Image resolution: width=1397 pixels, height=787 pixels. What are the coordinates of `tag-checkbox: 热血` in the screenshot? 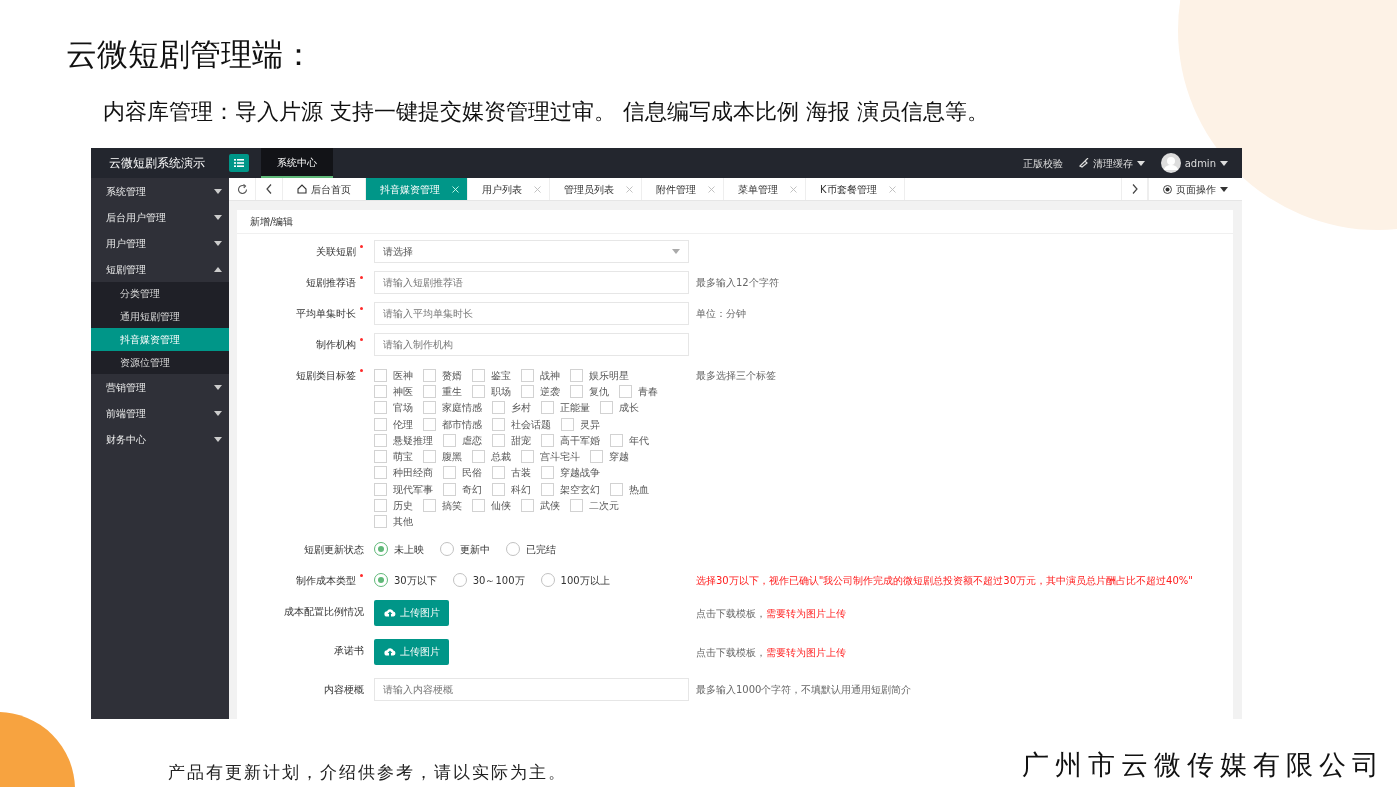 It's located at (629, 489).